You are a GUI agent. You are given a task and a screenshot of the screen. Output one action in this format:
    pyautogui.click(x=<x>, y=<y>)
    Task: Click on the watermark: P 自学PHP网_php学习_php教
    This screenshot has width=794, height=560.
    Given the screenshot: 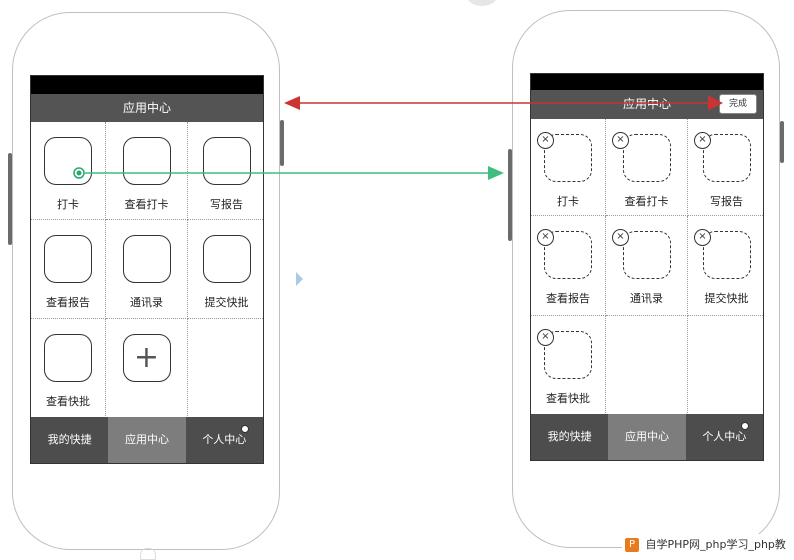 What is the action you would take?
    pyautogui.click(x=707, y=545)
    